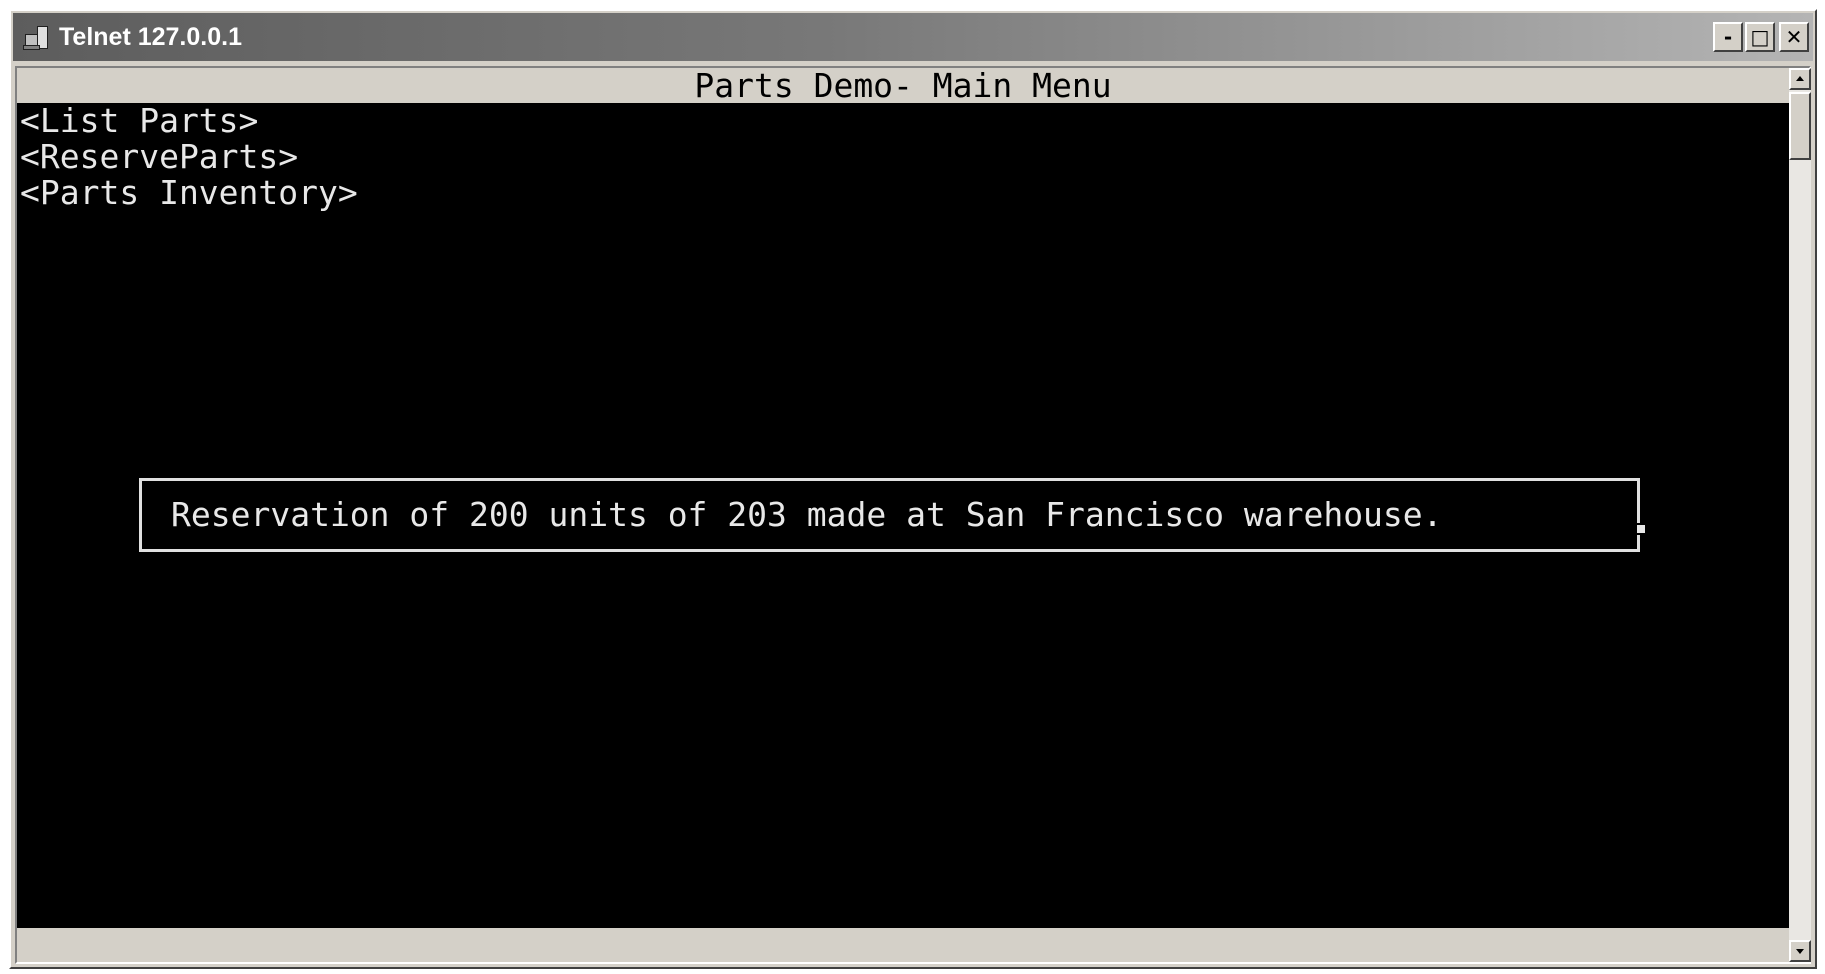 The height and width of the screenshot is (974, 1825). I want to click on menu-item-parts-inventory: <Parts Inventory>, so click(189, 193).